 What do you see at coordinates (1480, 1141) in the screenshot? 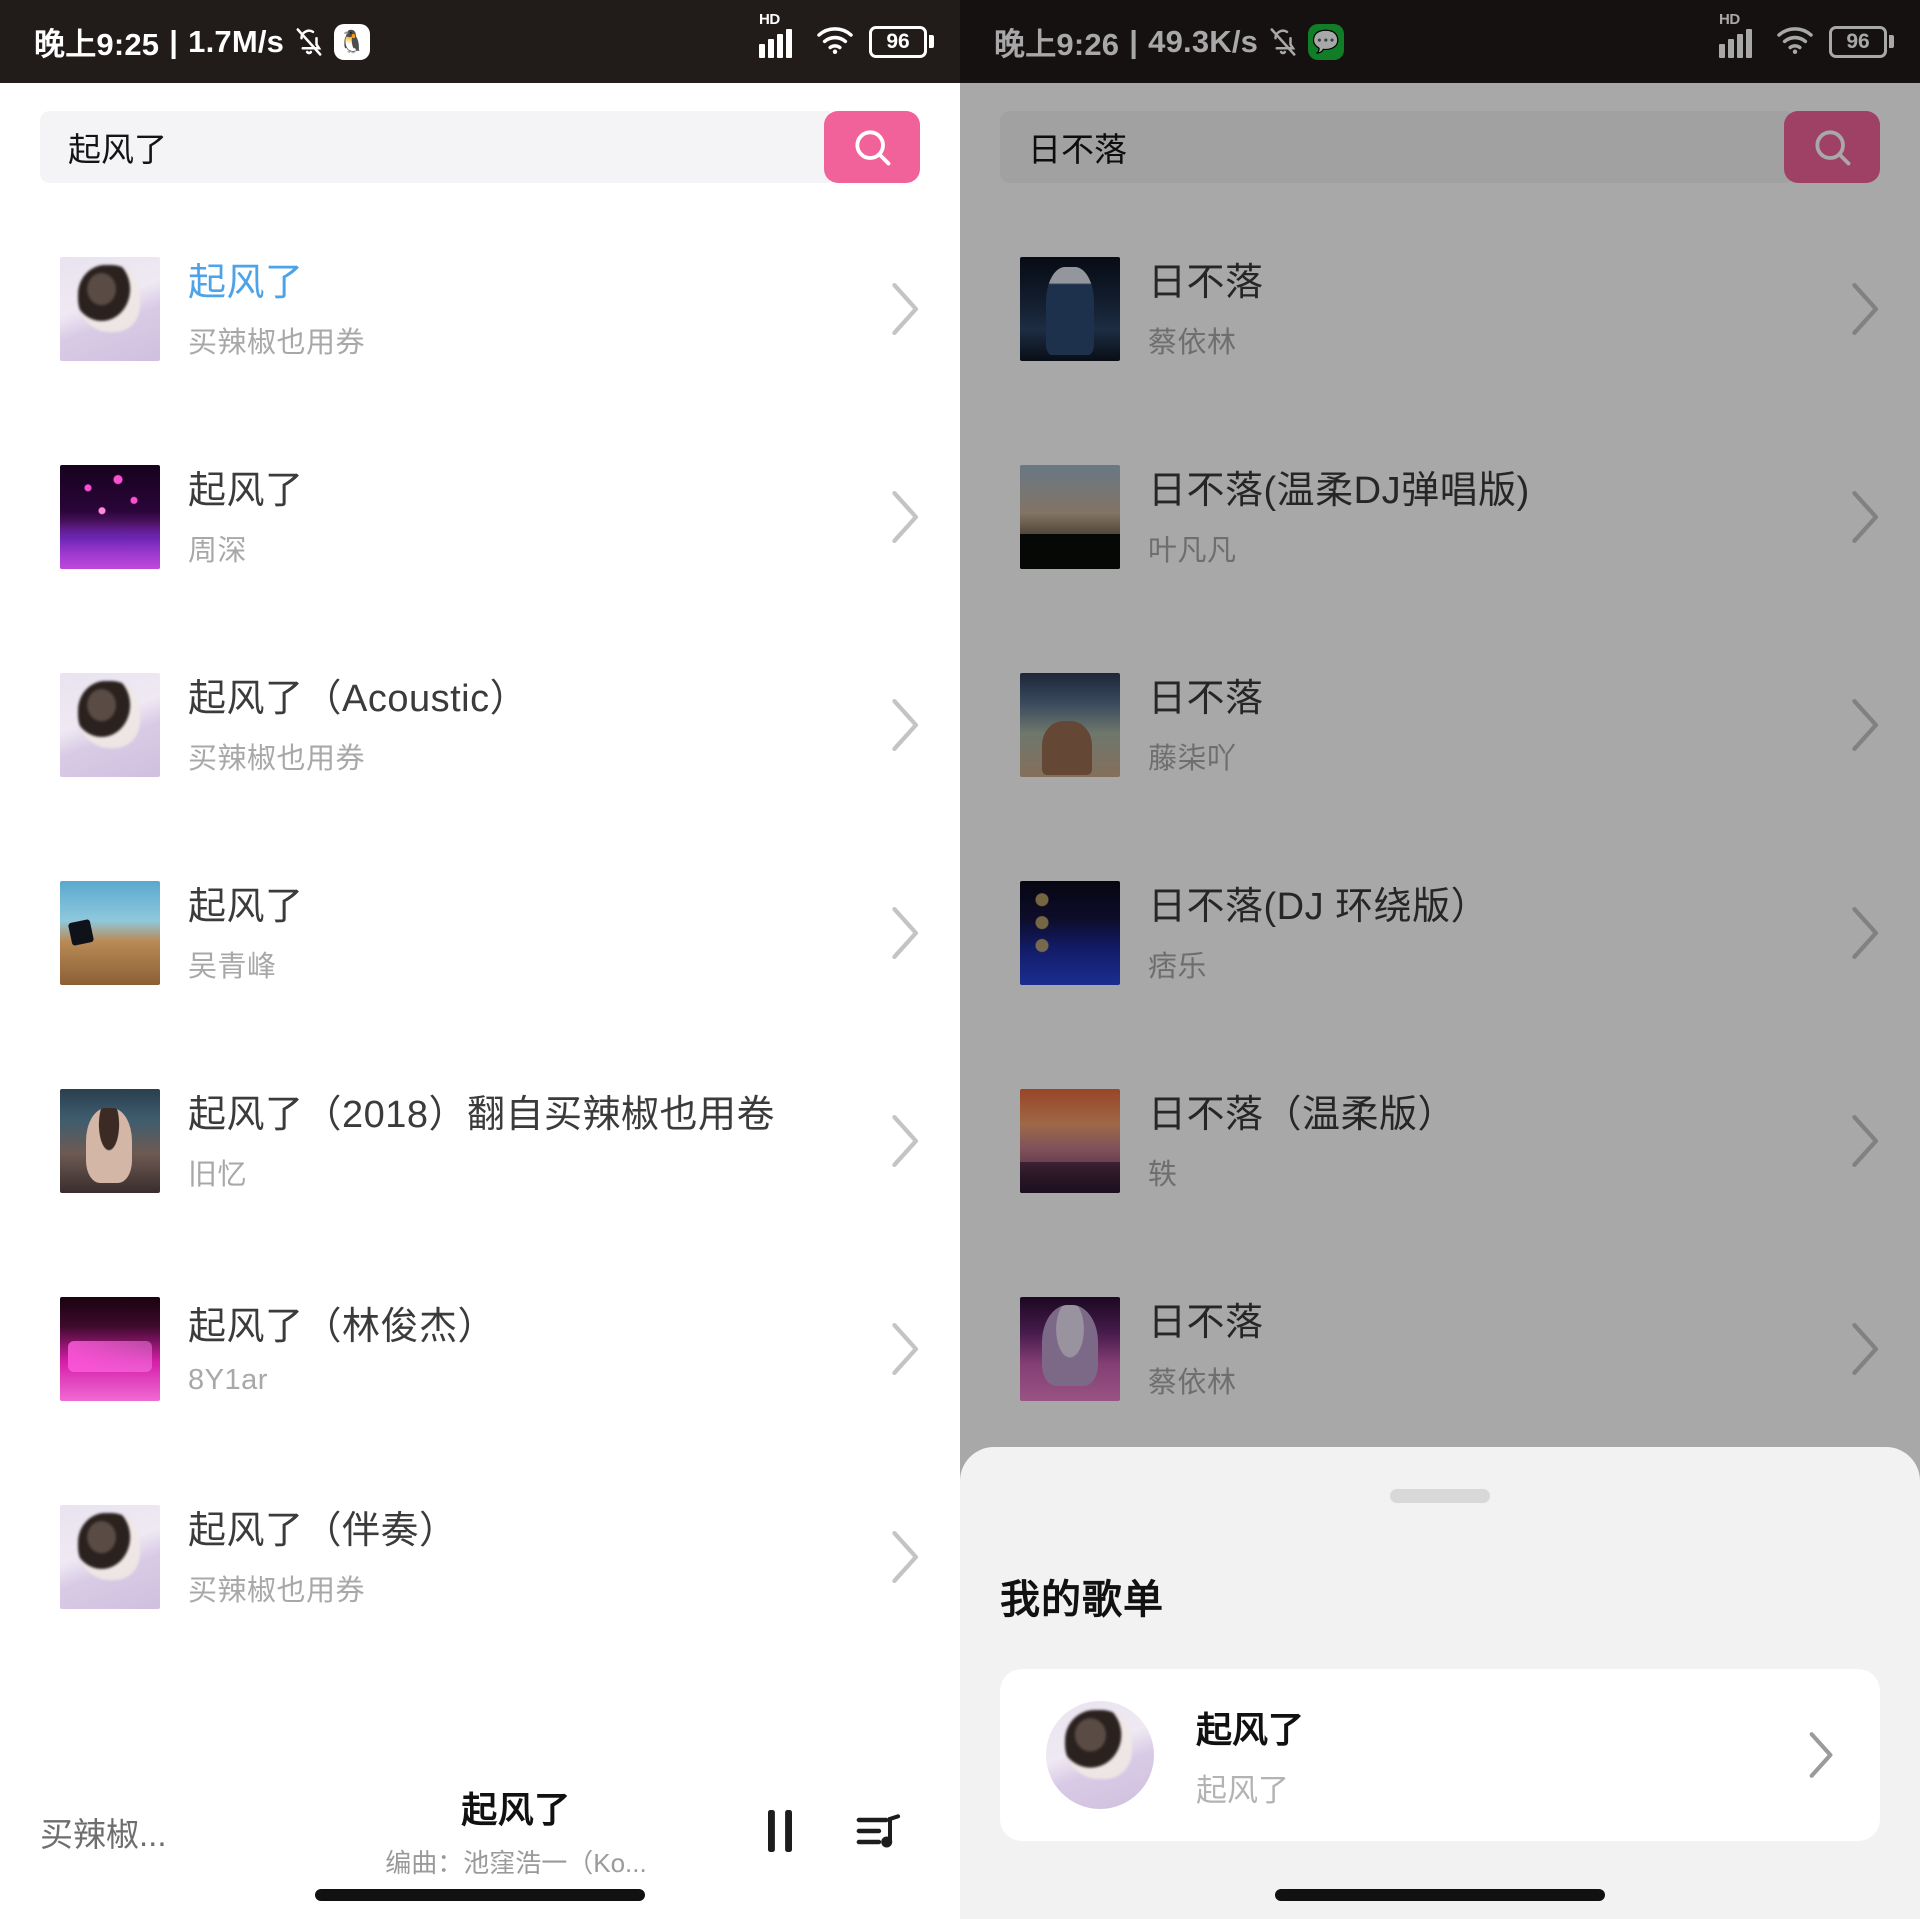
I see `song-meta: 日不落（温柔版） 轶` at bounding box center [1480, 1141].